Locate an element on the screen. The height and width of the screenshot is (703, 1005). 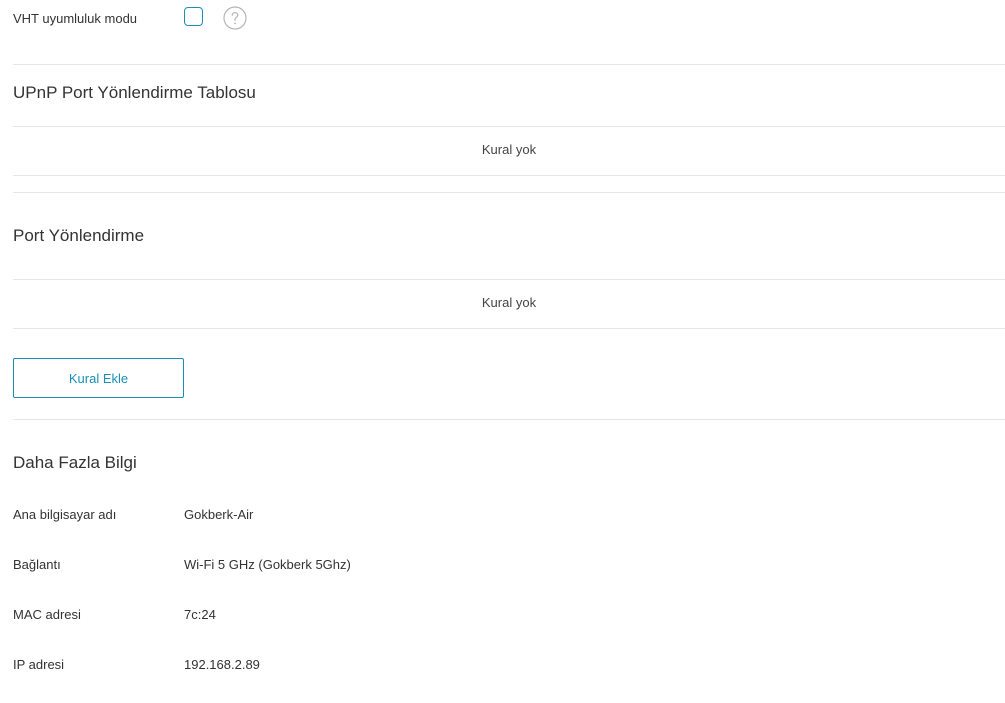
port-forwarding-empty-text: Kural yok is located at coordinates (509, 302).